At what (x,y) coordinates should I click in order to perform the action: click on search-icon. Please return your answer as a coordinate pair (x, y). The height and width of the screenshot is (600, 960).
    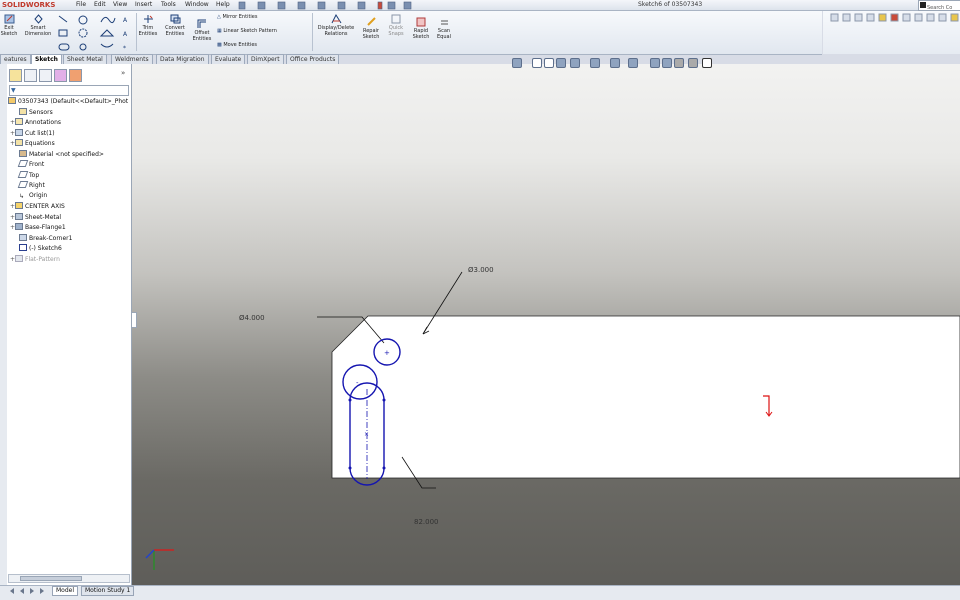
    Looking at the image, I should click on (923, 5).